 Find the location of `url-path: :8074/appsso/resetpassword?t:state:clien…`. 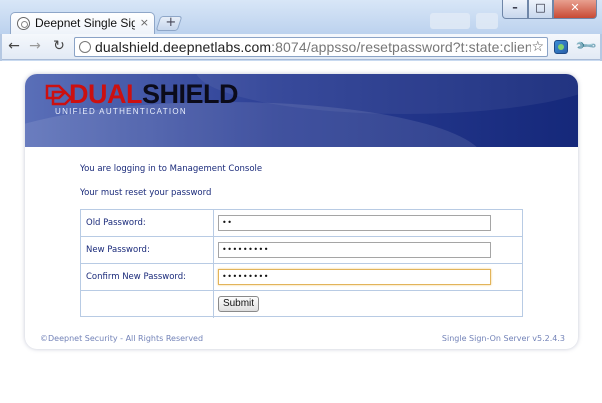

url-path: :8074/appsso/resetpassword?t:state:clien… is located at coordinates (401, 47).